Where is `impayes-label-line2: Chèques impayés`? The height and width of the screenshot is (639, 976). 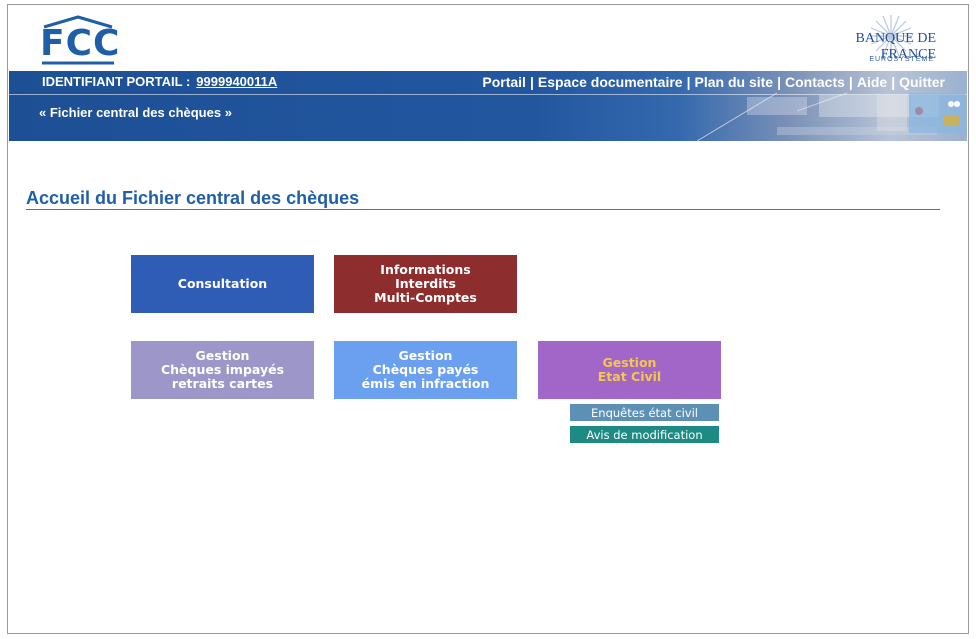 impayes-label-line2: Chèques impayés is located at coordinates (222, 369).